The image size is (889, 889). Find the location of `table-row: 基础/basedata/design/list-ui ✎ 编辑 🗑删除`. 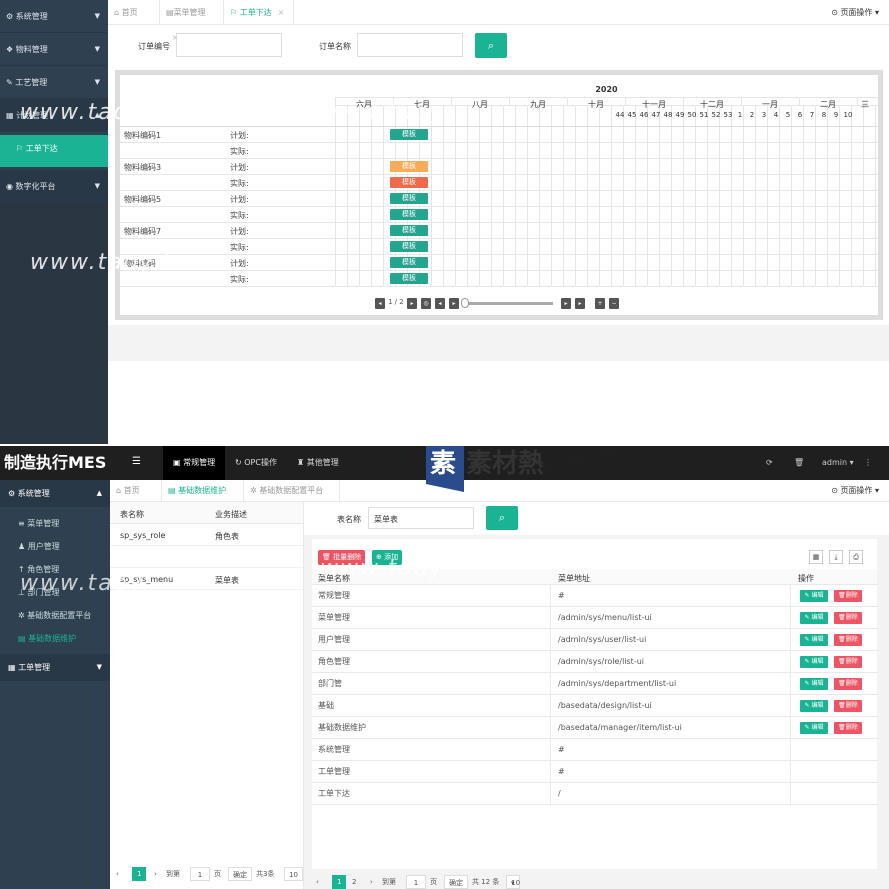

table-row: 基础/basedata/design/list-ui ✎ 编辑 🗑删除 is located at coordinates (594, 706).